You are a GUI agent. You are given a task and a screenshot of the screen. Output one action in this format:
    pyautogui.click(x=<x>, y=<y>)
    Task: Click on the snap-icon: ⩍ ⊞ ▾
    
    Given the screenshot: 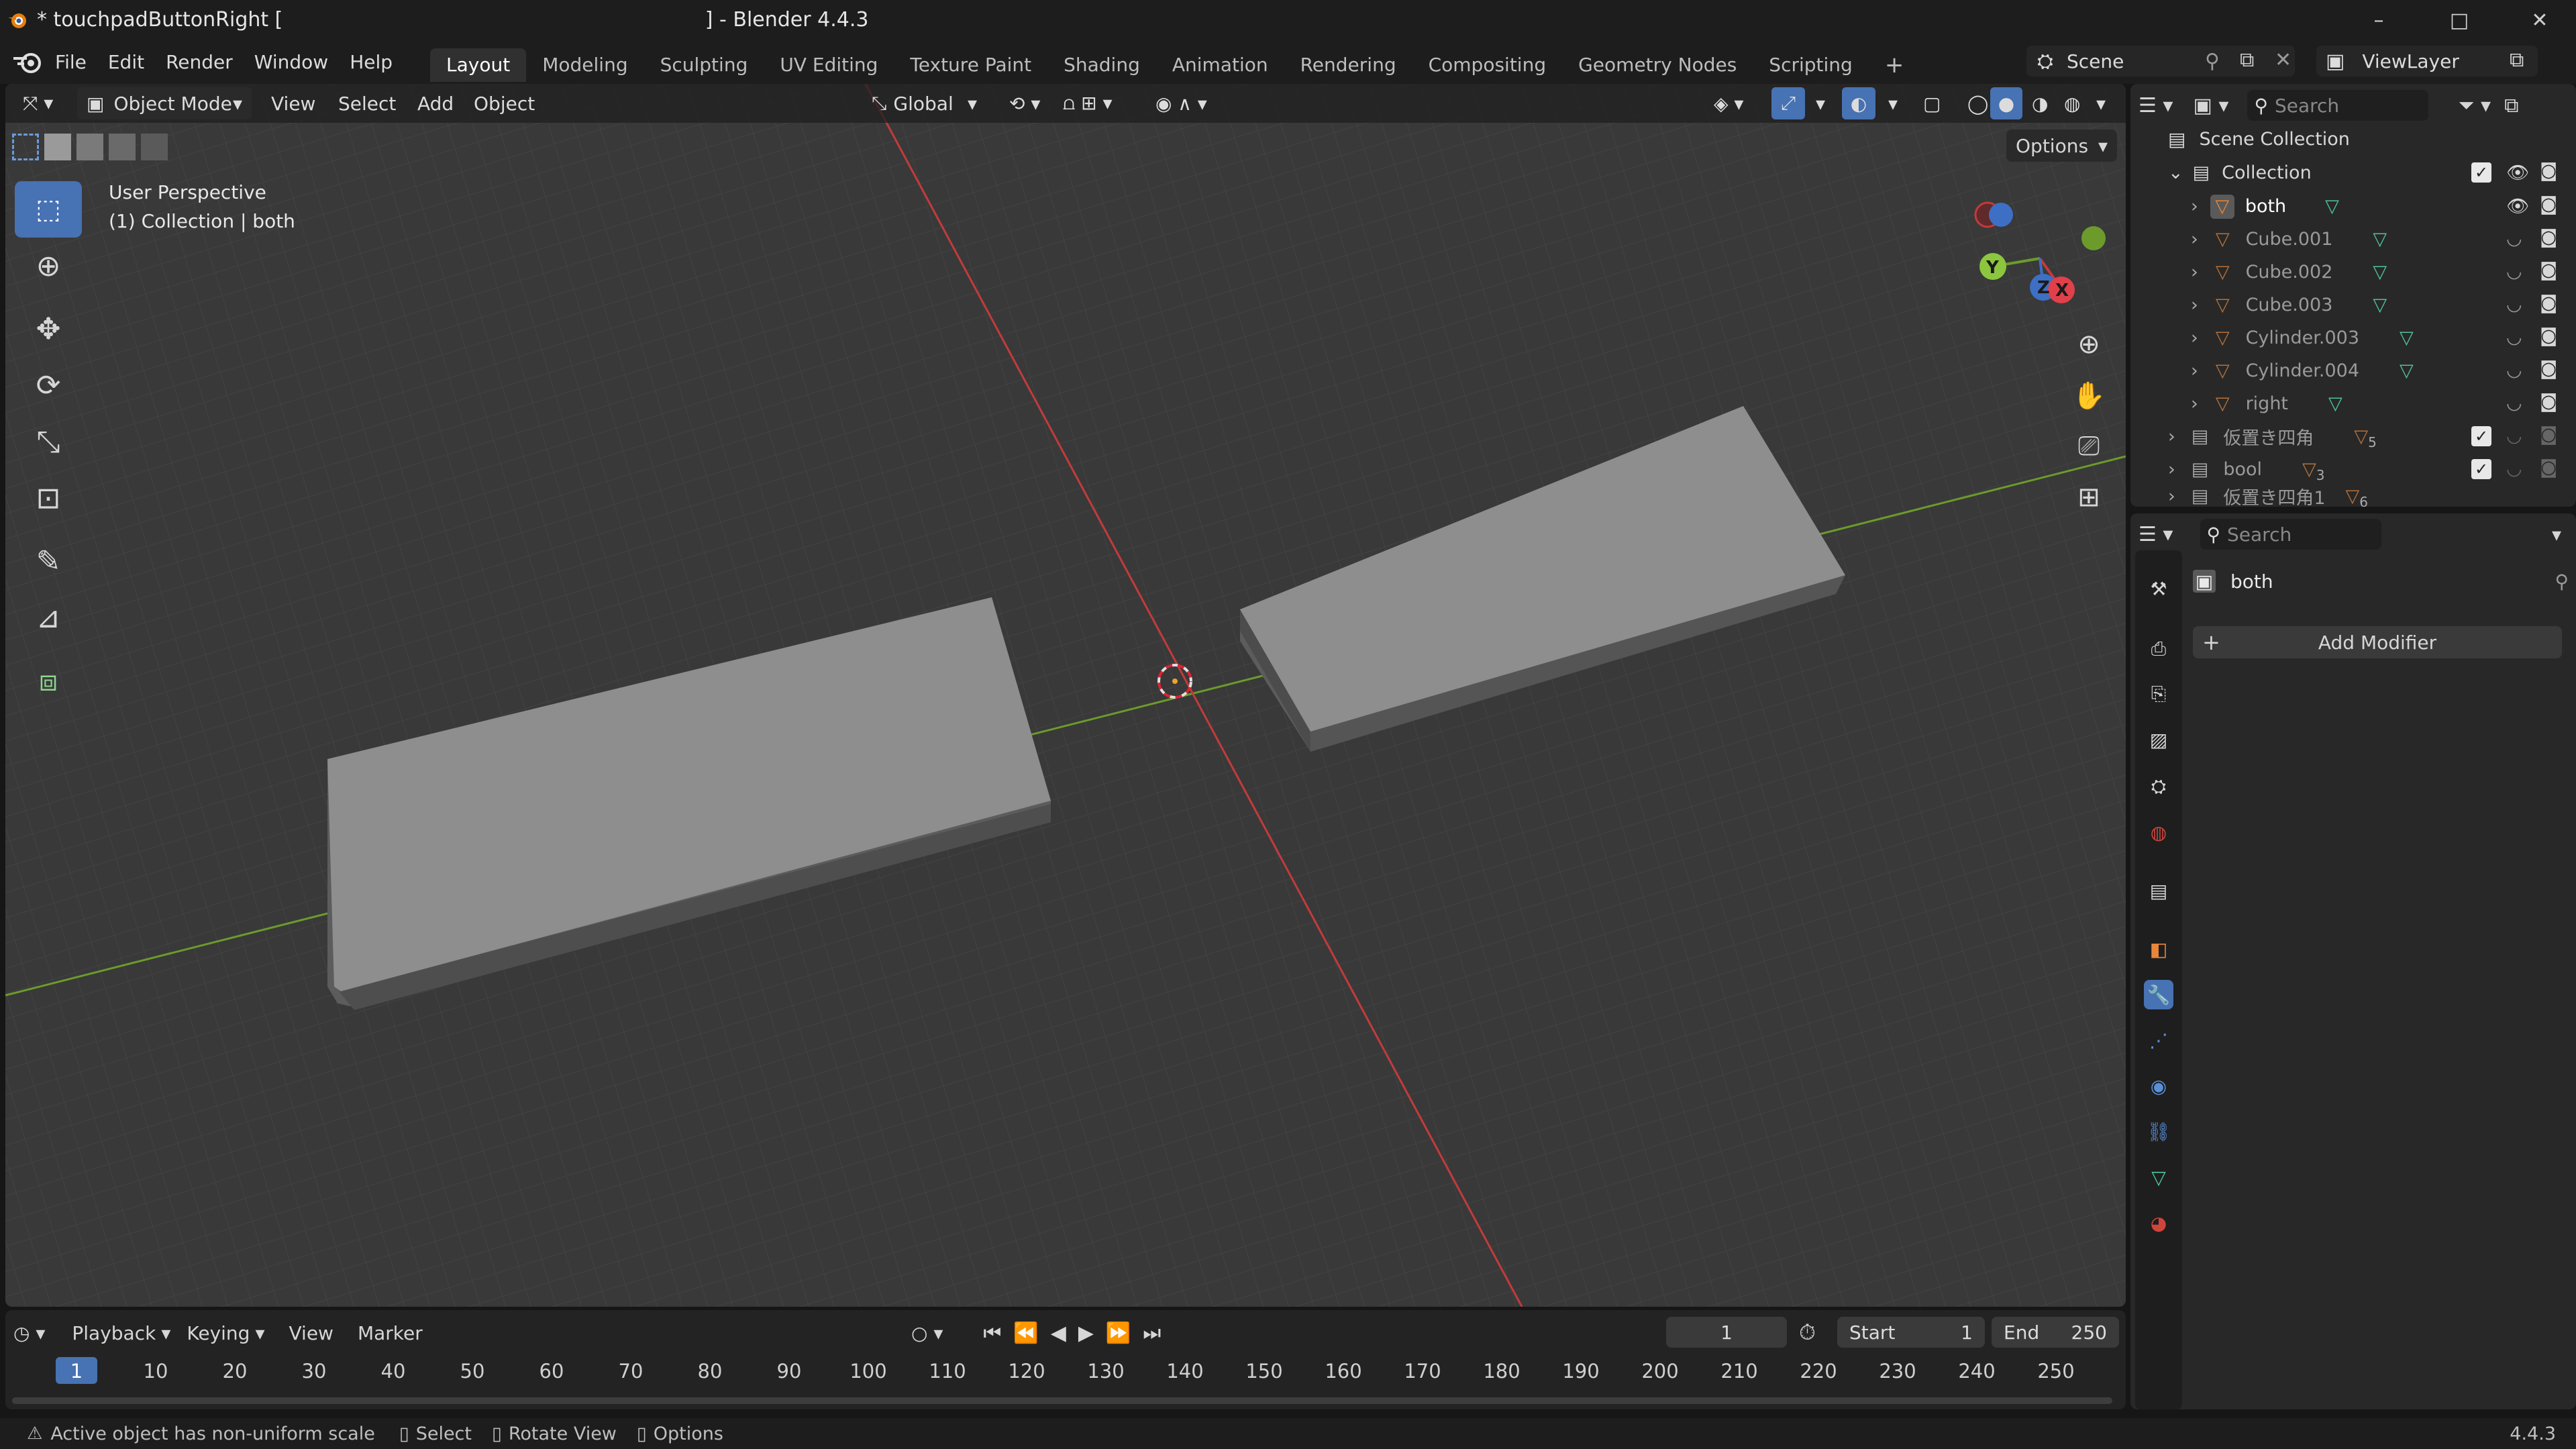 What is the action you would take?
    pyautogui.click(x=1087, y=103)
    